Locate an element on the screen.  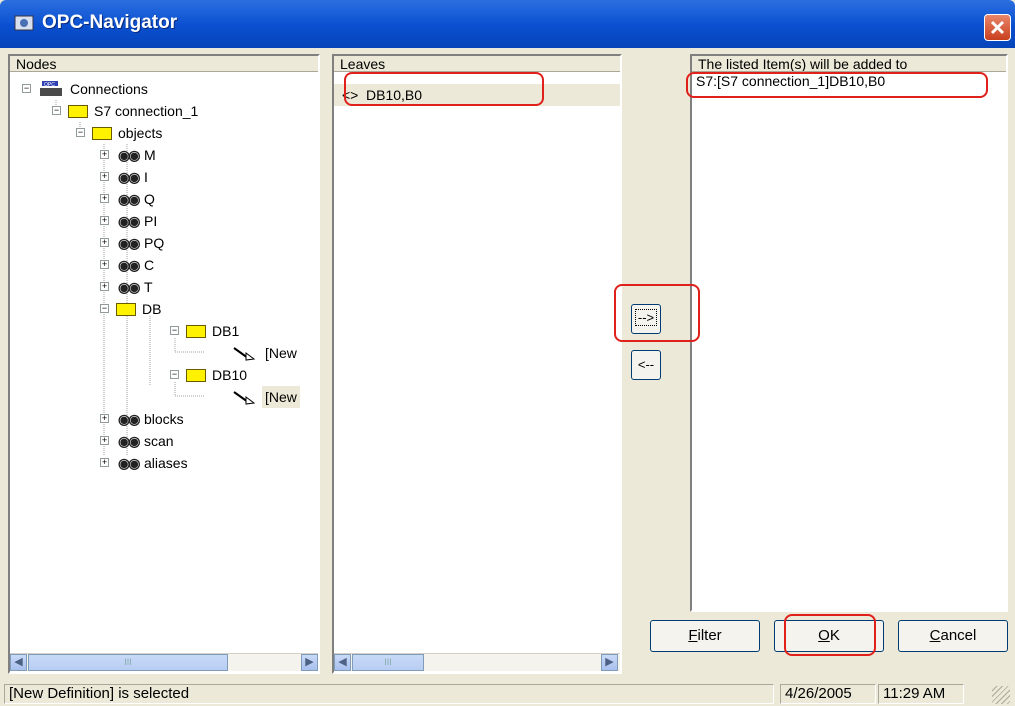
resize-grip-icon is located at coordinates (1001, 695).